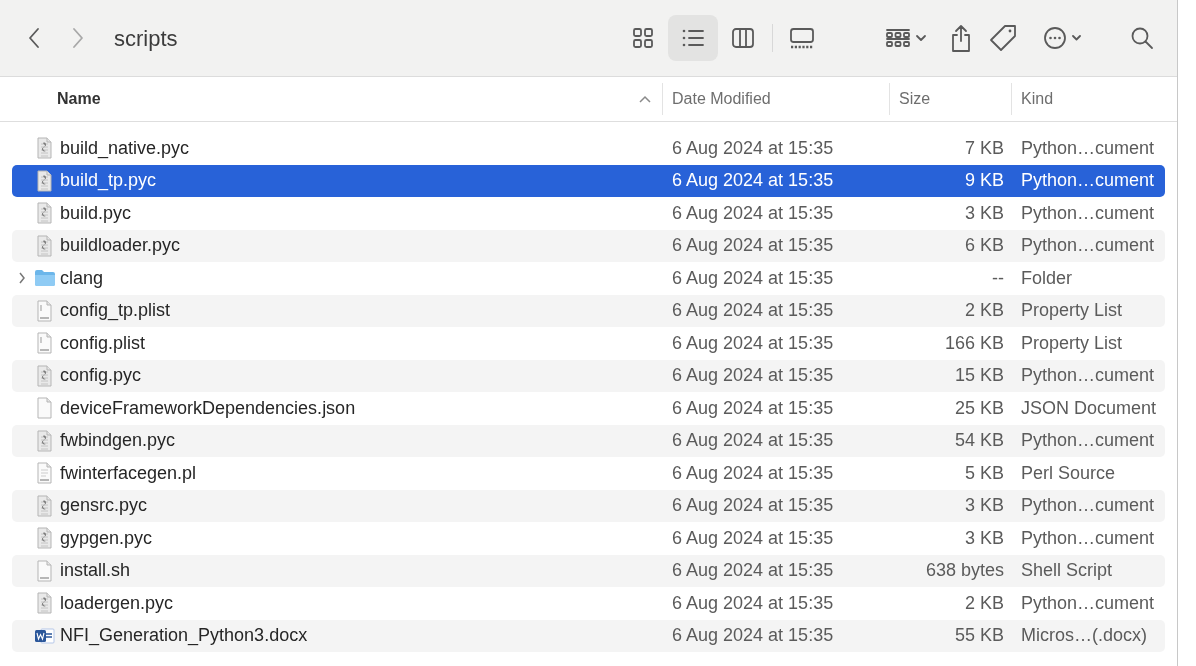 This screenshot has height=666, width=1196. I want to click on file-row: deviceFrameworkDependencies.json 6 Aug 2024 at 15:35 25 KB JSON Document, so click(588, 408).